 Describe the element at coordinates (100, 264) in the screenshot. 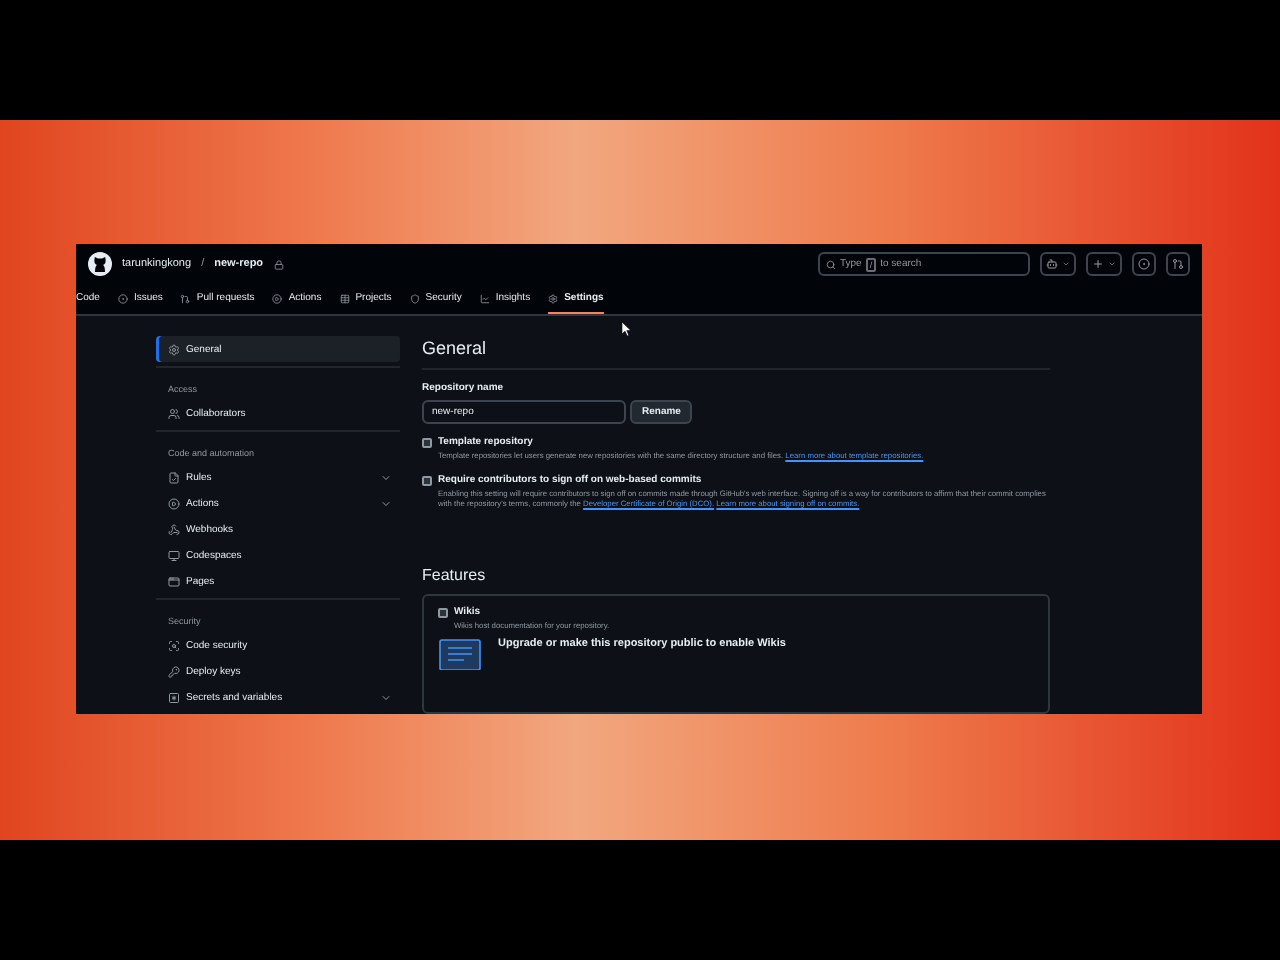

I see `octocat-logo` at that location.